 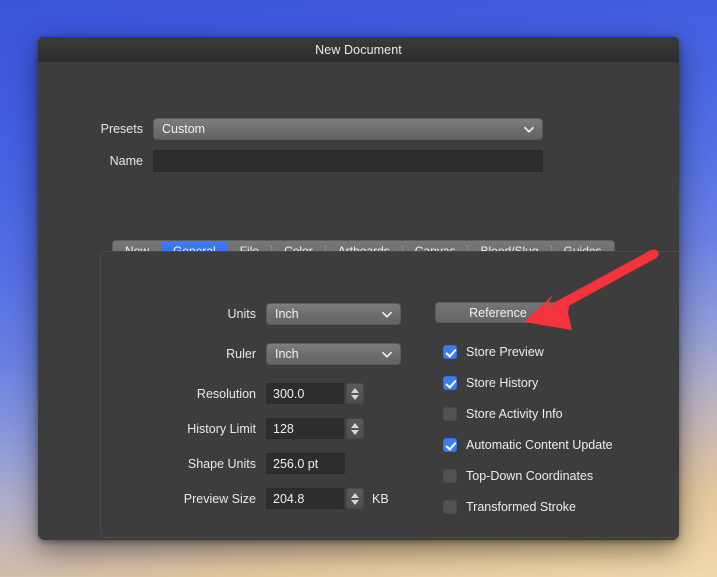 I want to click on resolution-row: Resolution 300.0, so click(x=256, y=393).